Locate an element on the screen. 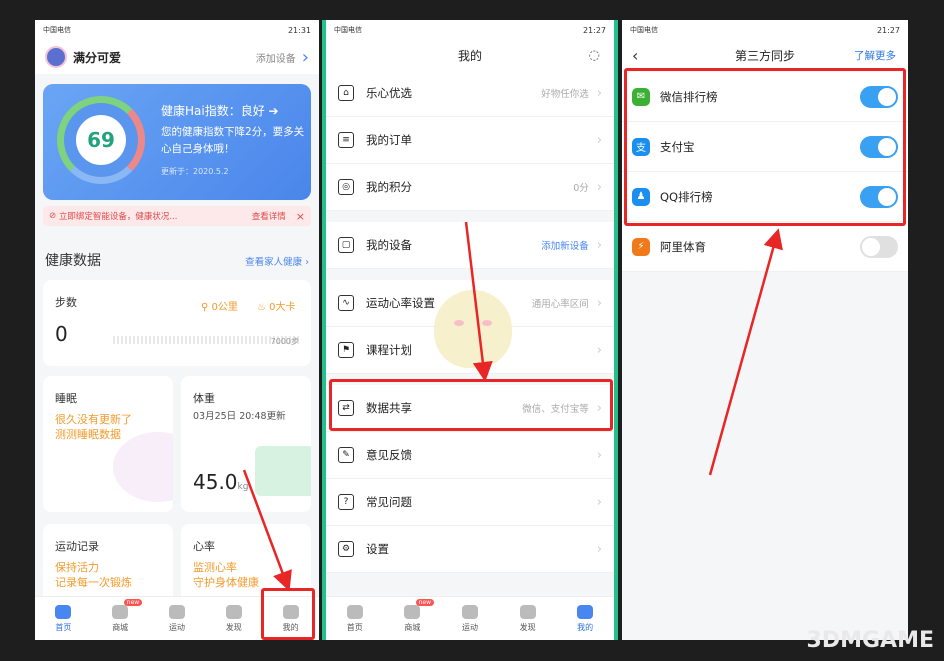  watermark-logo: 3DMGAME is located at coordinates (870, 640).